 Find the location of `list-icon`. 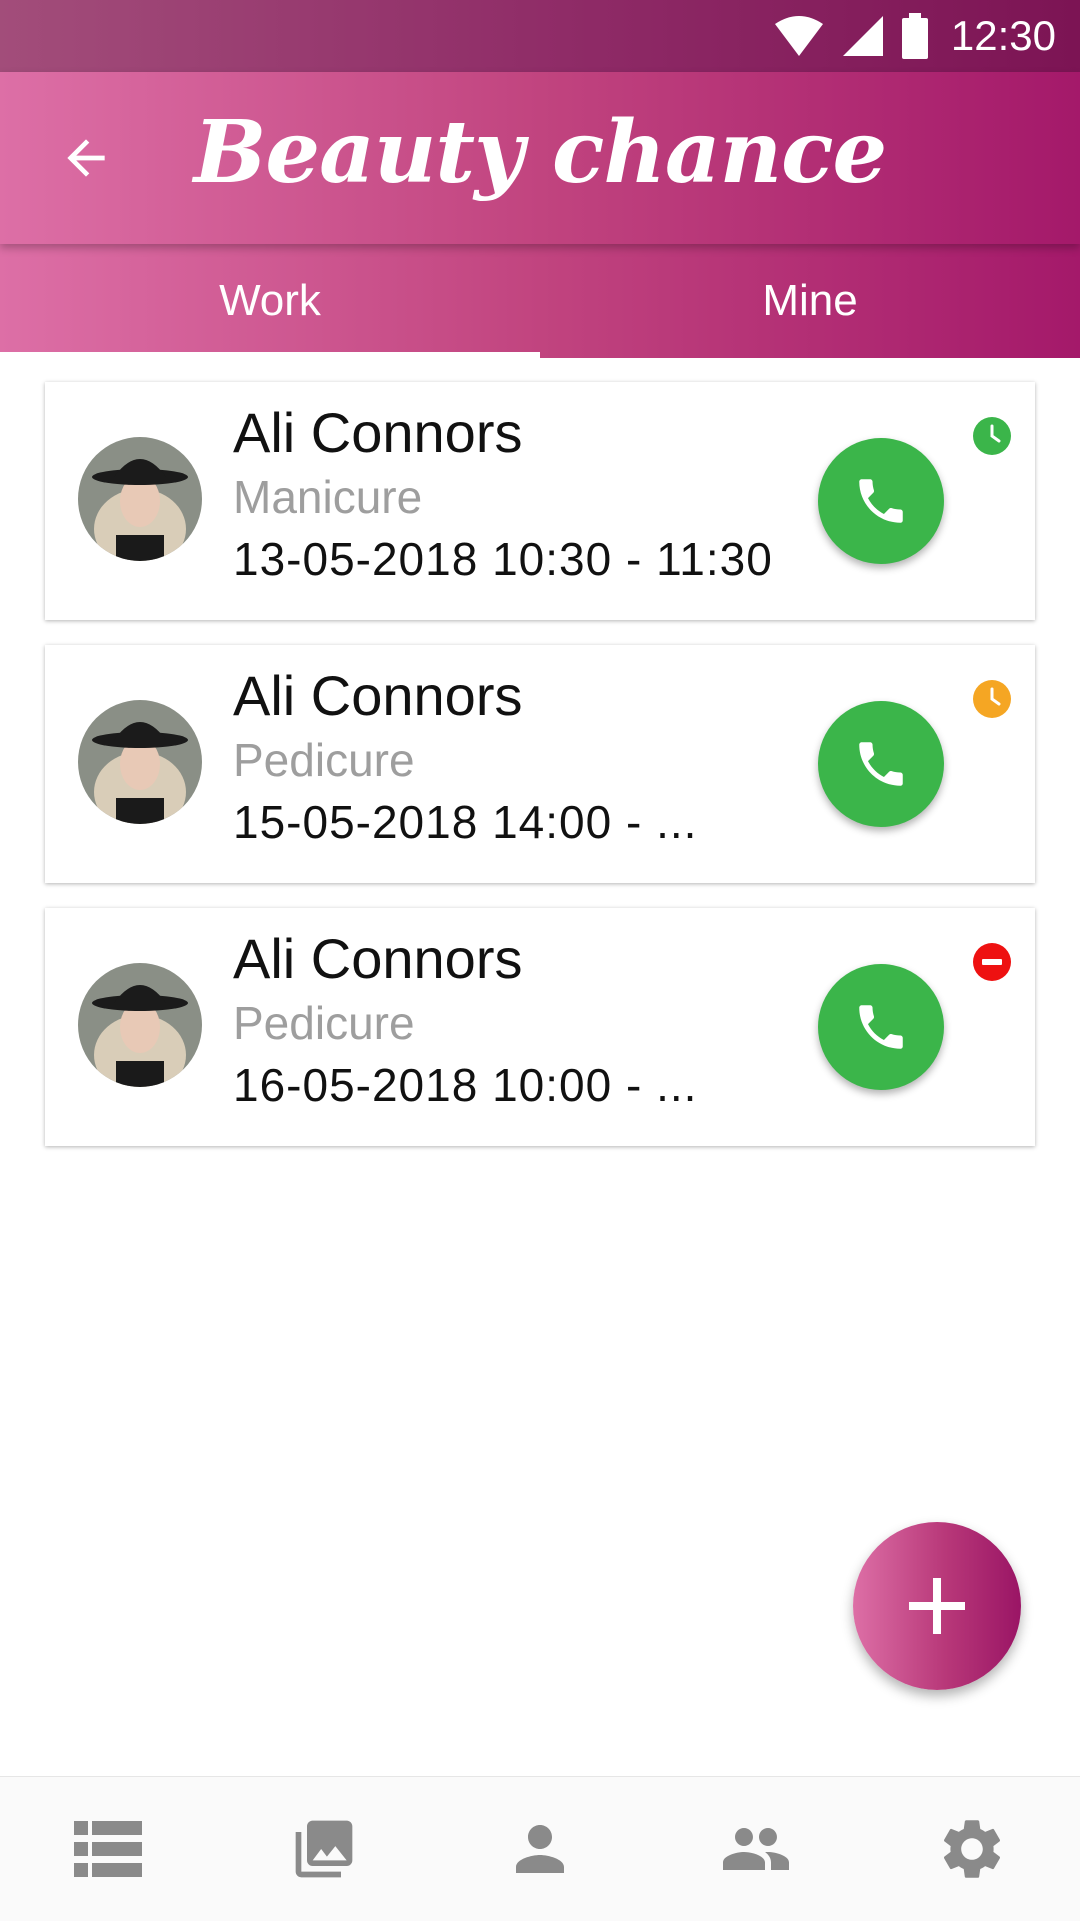

list-icon is located at coordinates (108, 1849).